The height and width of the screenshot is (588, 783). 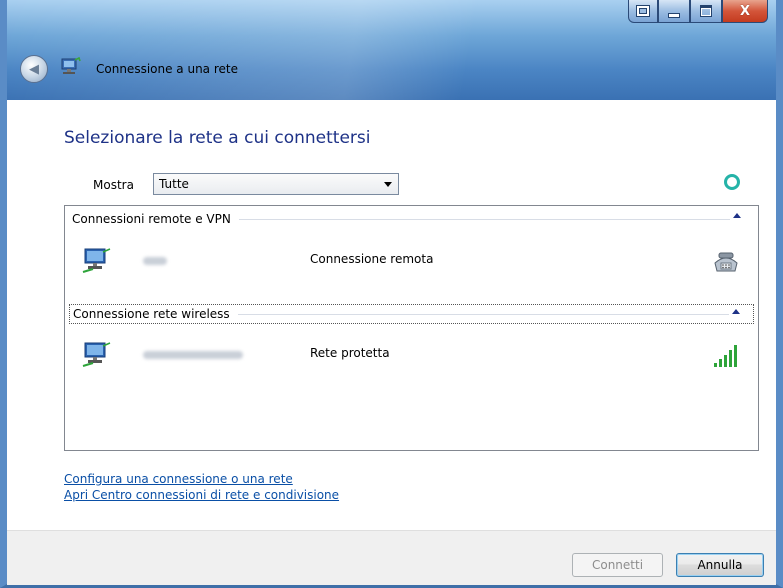 I want to click on close-icon: X, so click(x=745, y=11).